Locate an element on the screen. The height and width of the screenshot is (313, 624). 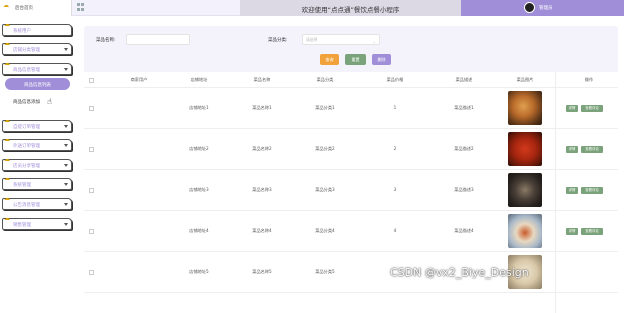
submenu-label: 商品信息添加 is located at coordinates (26, 102).